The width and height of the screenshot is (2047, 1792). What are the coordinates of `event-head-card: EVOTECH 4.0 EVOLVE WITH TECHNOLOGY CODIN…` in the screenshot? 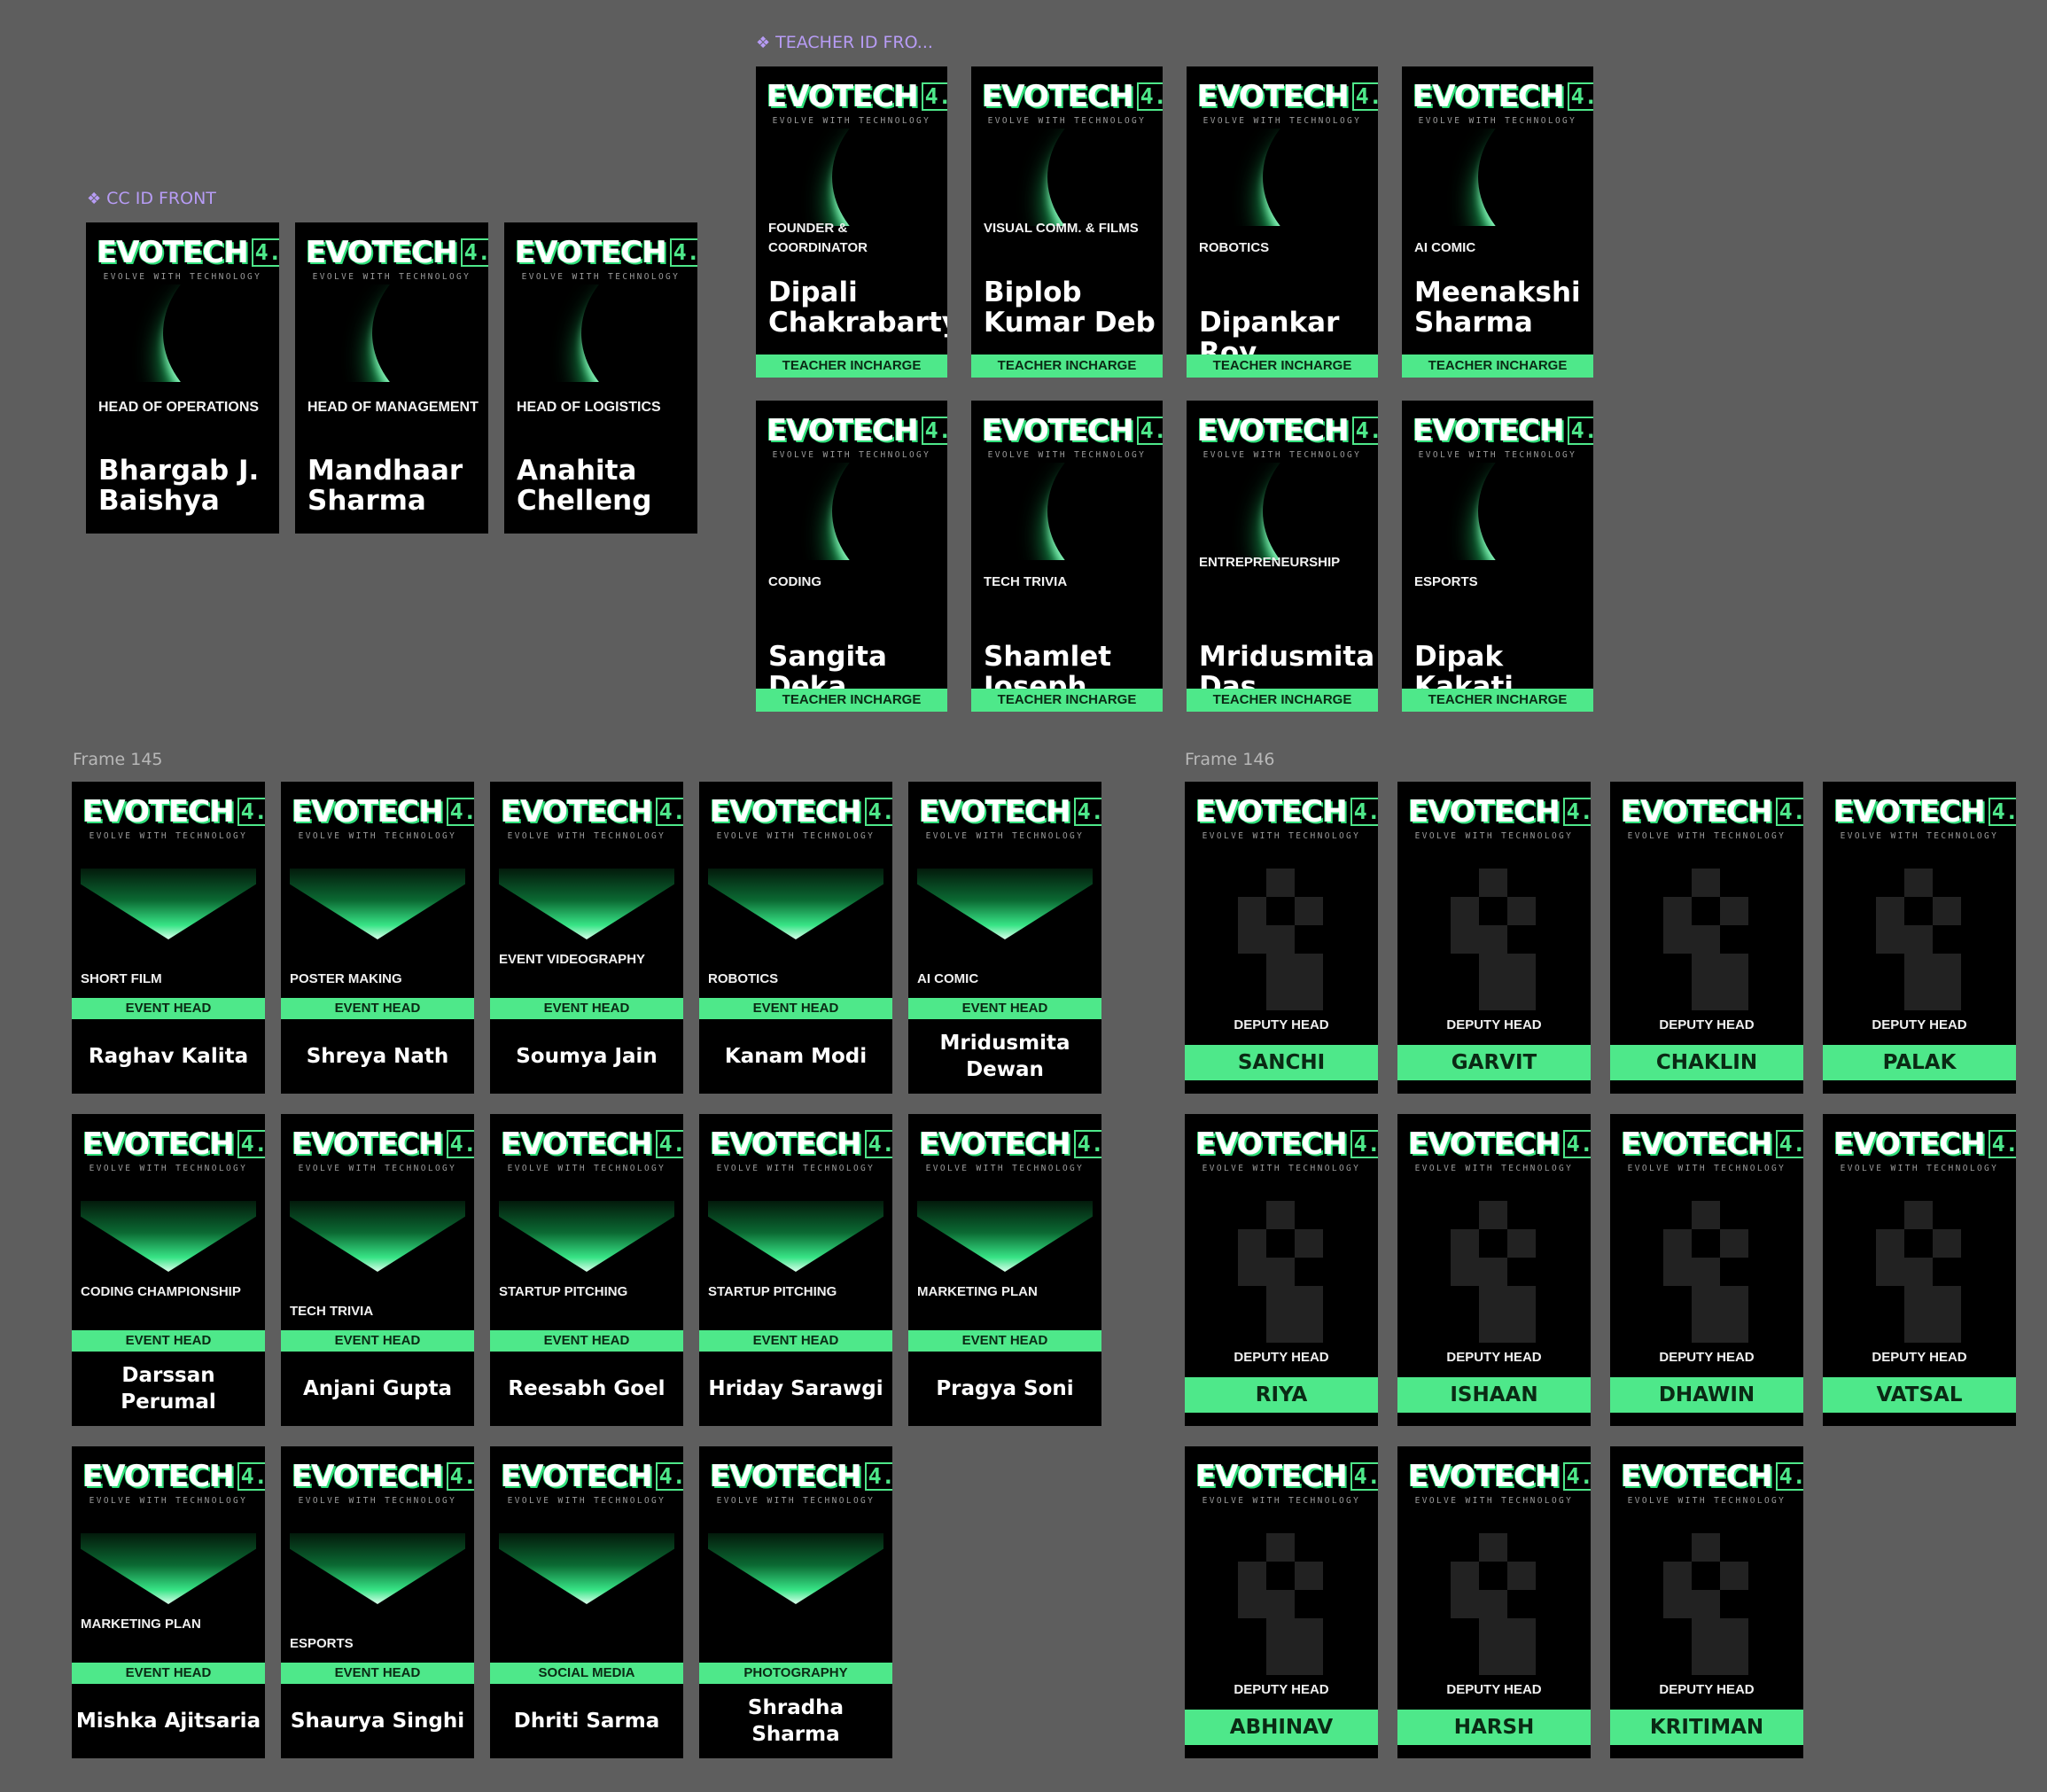 It's located at (168, 1270).